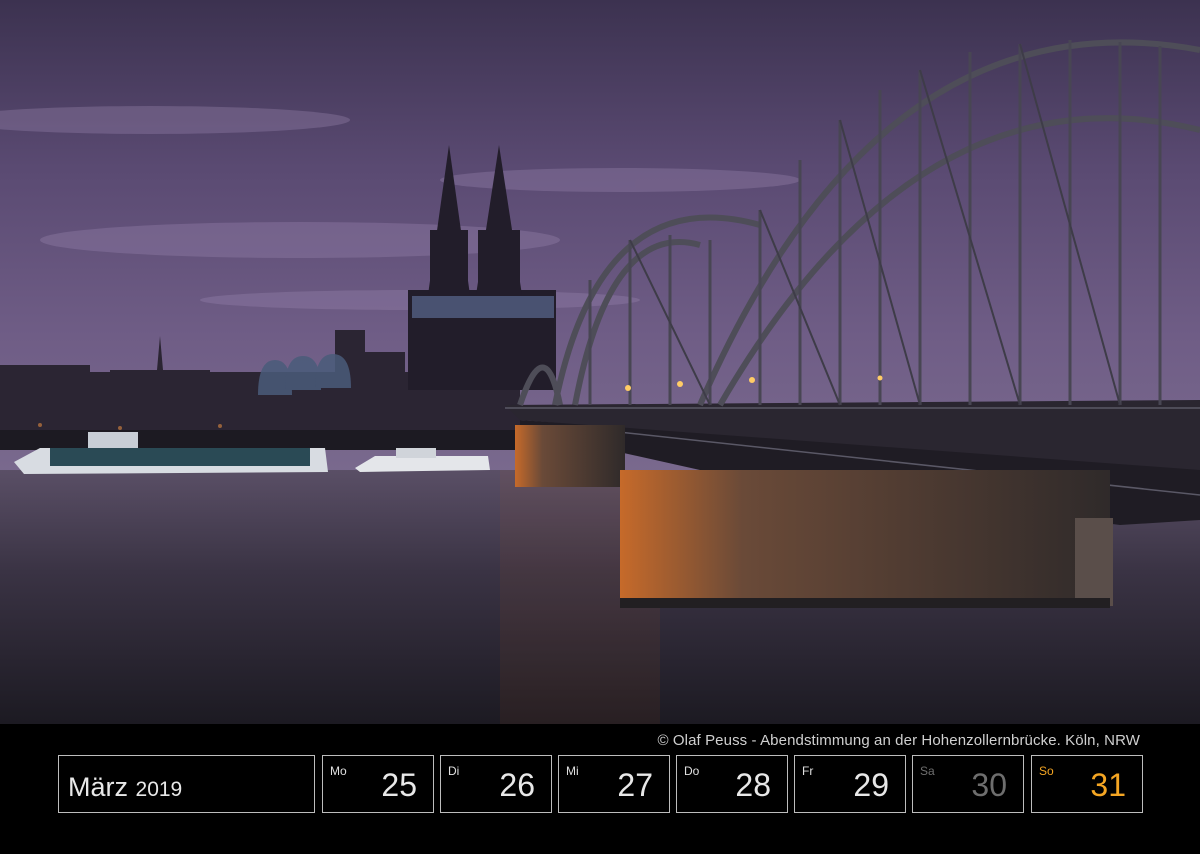  What do you see at coordinates (808, 771) in the screenshot?
I see `weekday-label: Fr` at bounding box center [808, 771].